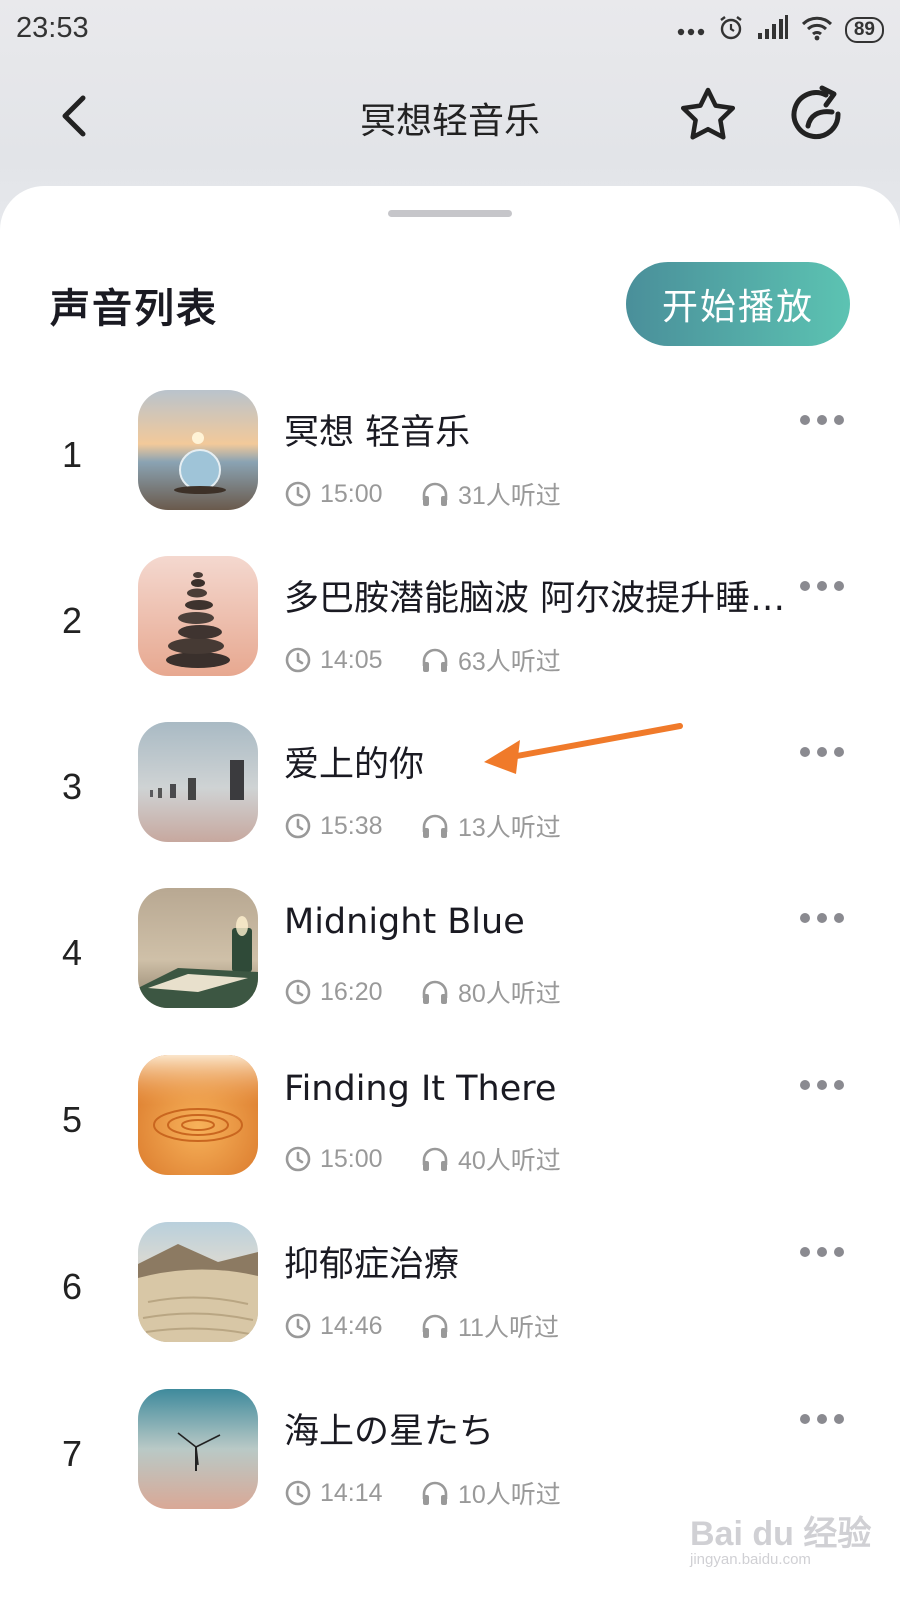 This screenshot has height=1600, width=900. I want to click on track-listens: 63人听过, so click(509, 662).